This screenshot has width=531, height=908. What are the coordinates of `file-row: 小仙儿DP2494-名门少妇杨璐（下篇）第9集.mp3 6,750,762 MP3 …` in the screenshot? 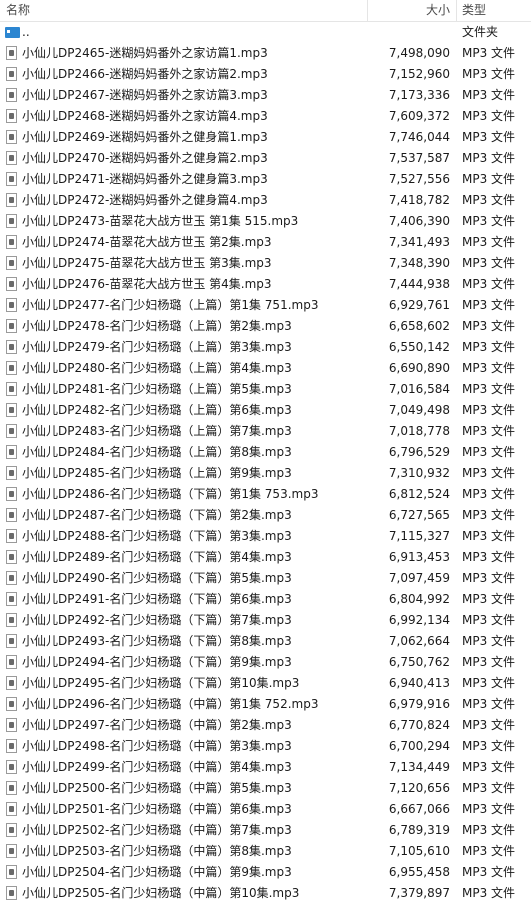 It's located at (265, 662).